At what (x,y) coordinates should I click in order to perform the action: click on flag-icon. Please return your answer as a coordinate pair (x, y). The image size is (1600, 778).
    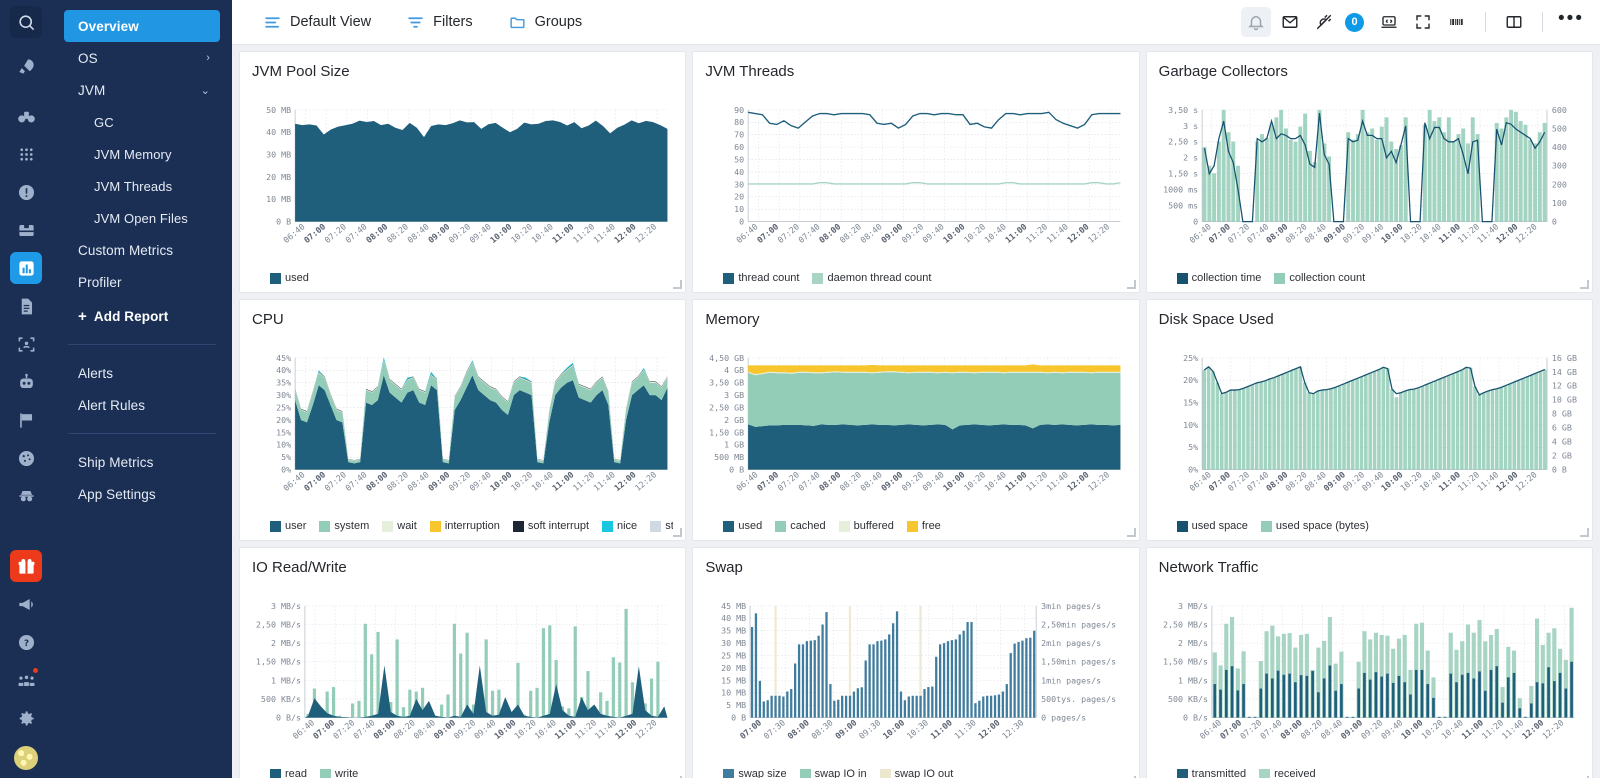
    Looking at the image, I should click on (26, 420).